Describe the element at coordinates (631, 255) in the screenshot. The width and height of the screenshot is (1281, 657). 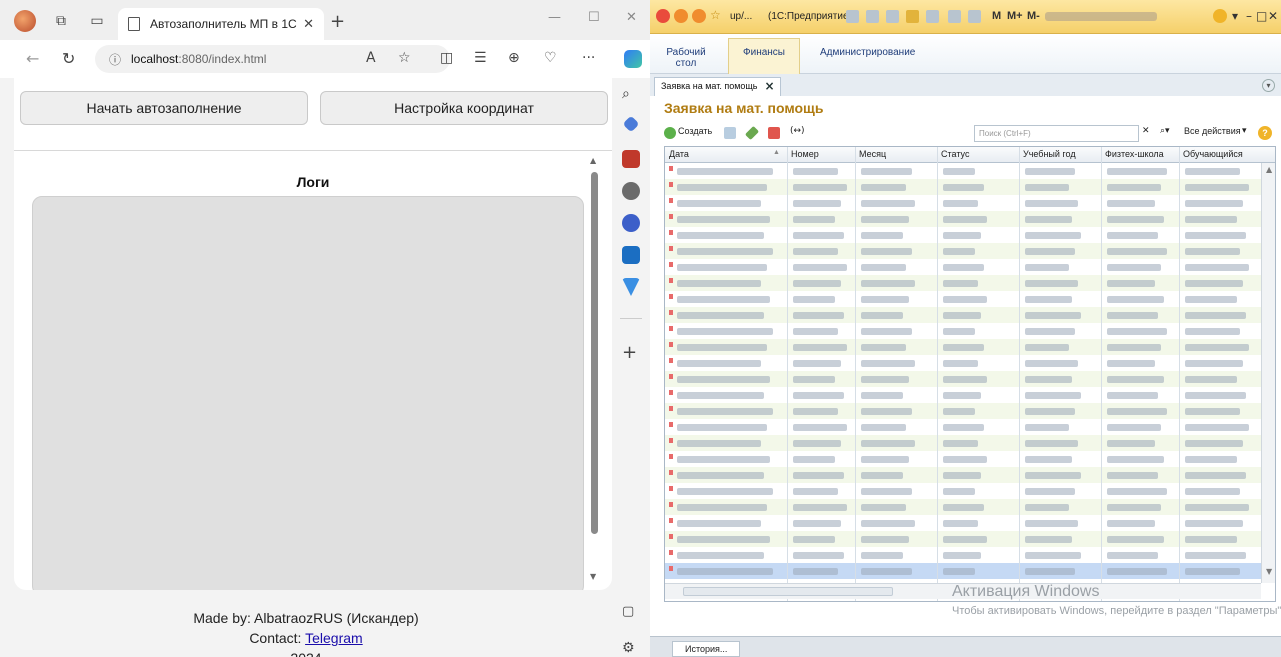
I see `outlook-icon` at that location.